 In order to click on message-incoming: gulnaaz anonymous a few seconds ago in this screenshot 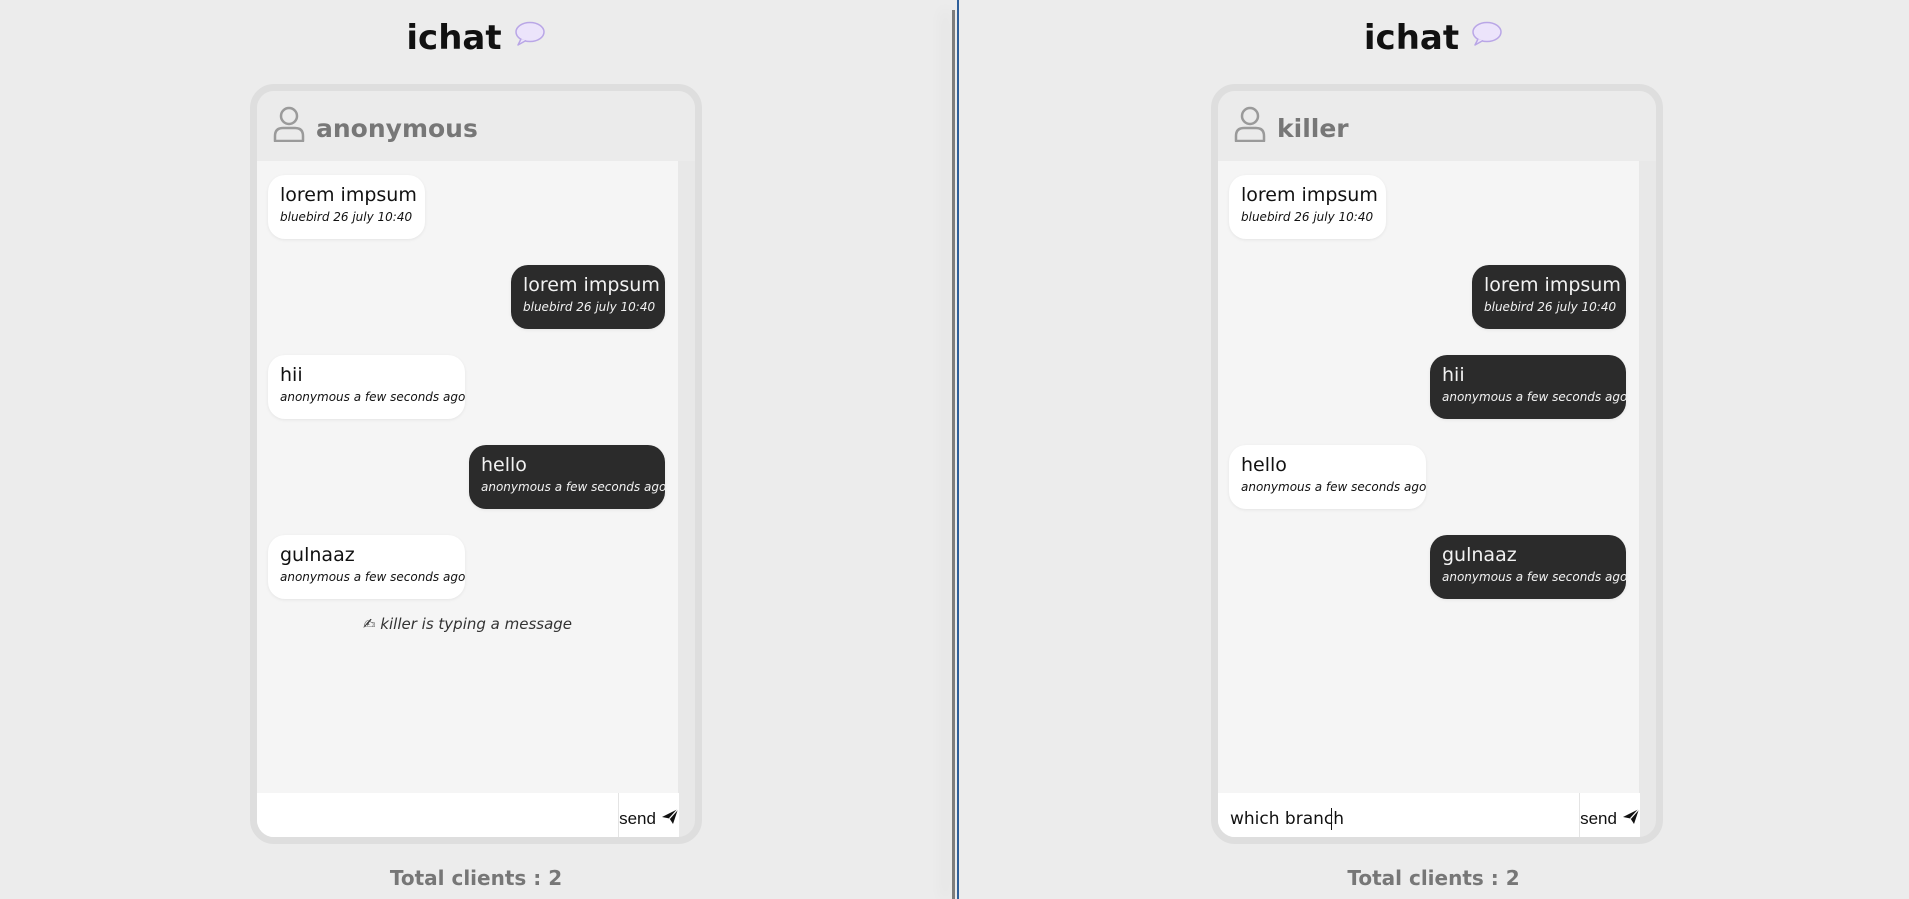, I will do `click(366, 567)`.